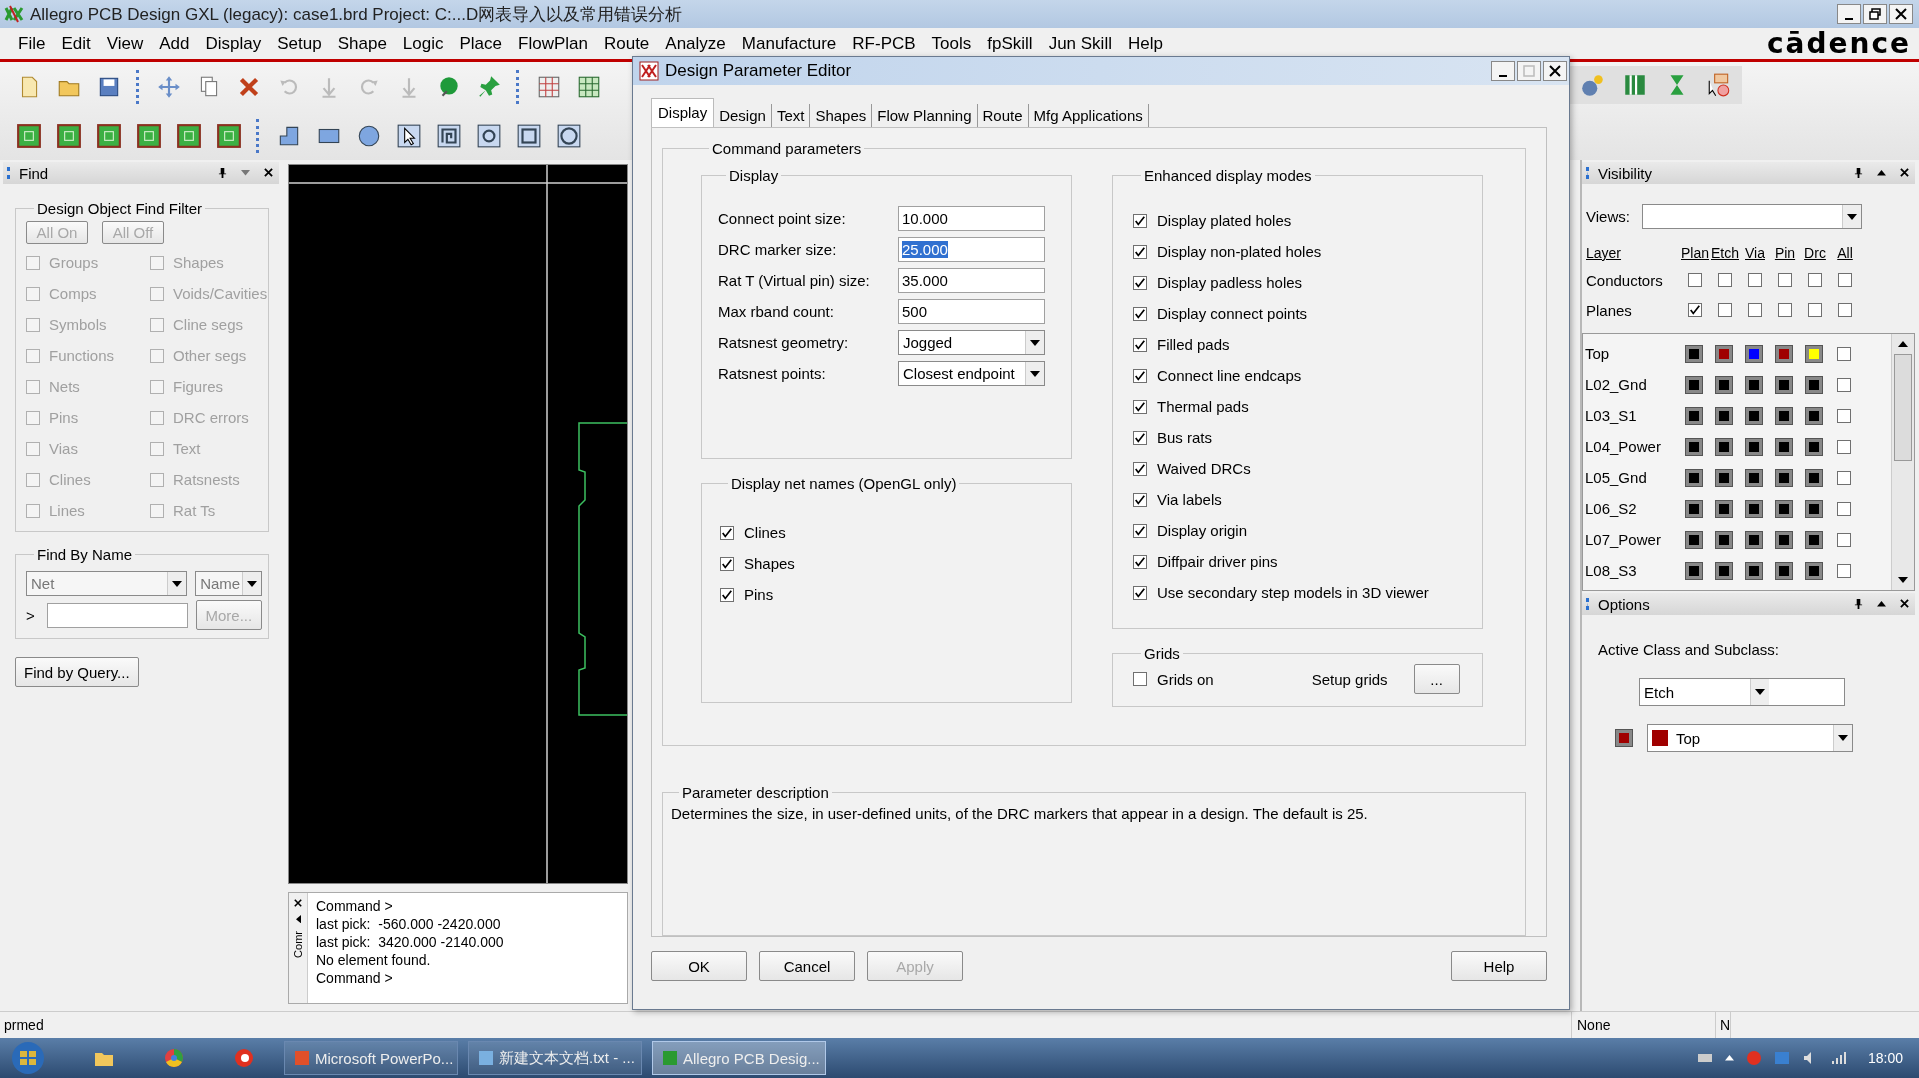 The width and height of the screenshot is (1919, 1078). What do you see at coordinates (298, 945) in the screenshot?
I see `panel-tab: Comr` at bounding box center [298, 945].